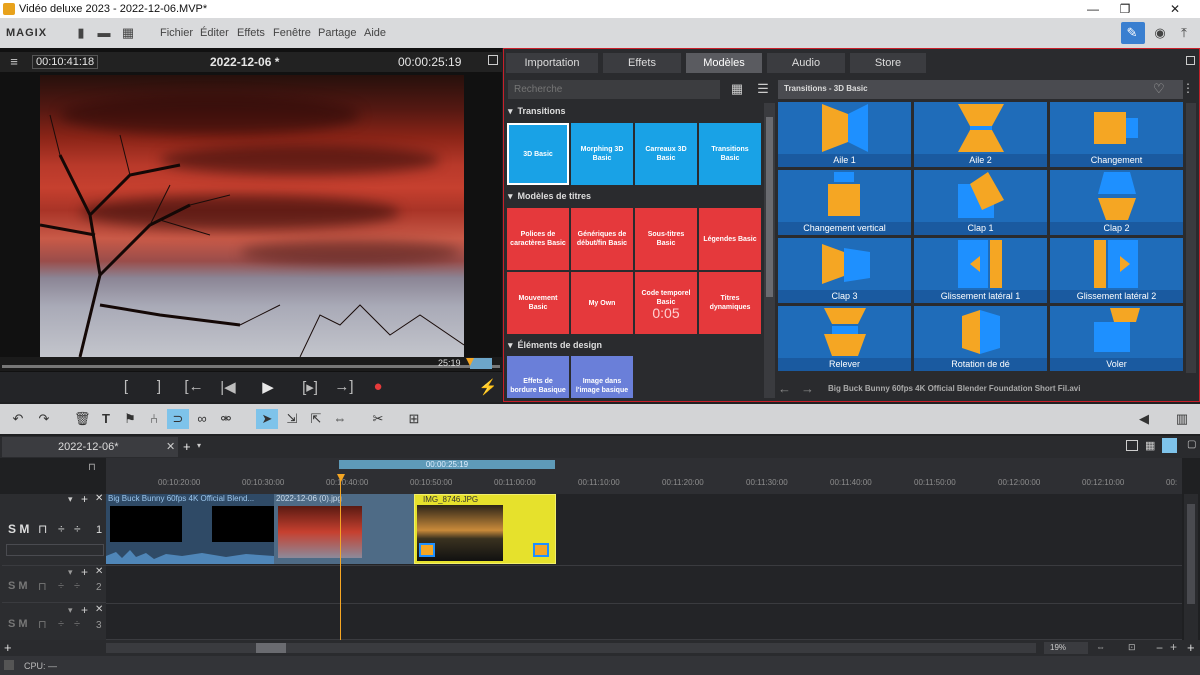 Image resolution: width=1200 pixels, height=675 pixels. I want to click on speaker-icon: ◀, so click(1144, 419).